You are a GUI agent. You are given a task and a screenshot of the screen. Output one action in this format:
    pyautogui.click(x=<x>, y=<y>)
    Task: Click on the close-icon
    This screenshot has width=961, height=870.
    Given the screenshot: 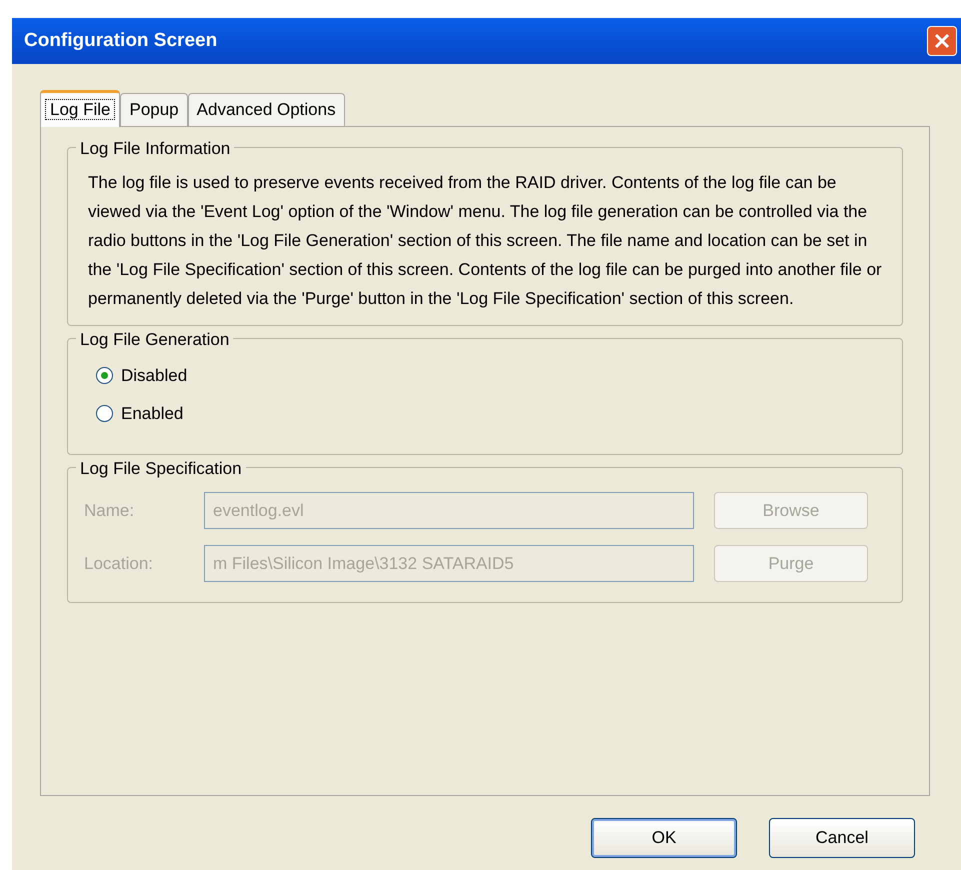 What is the action you would take?
    pyautogui.click(x=942, y=41)
    